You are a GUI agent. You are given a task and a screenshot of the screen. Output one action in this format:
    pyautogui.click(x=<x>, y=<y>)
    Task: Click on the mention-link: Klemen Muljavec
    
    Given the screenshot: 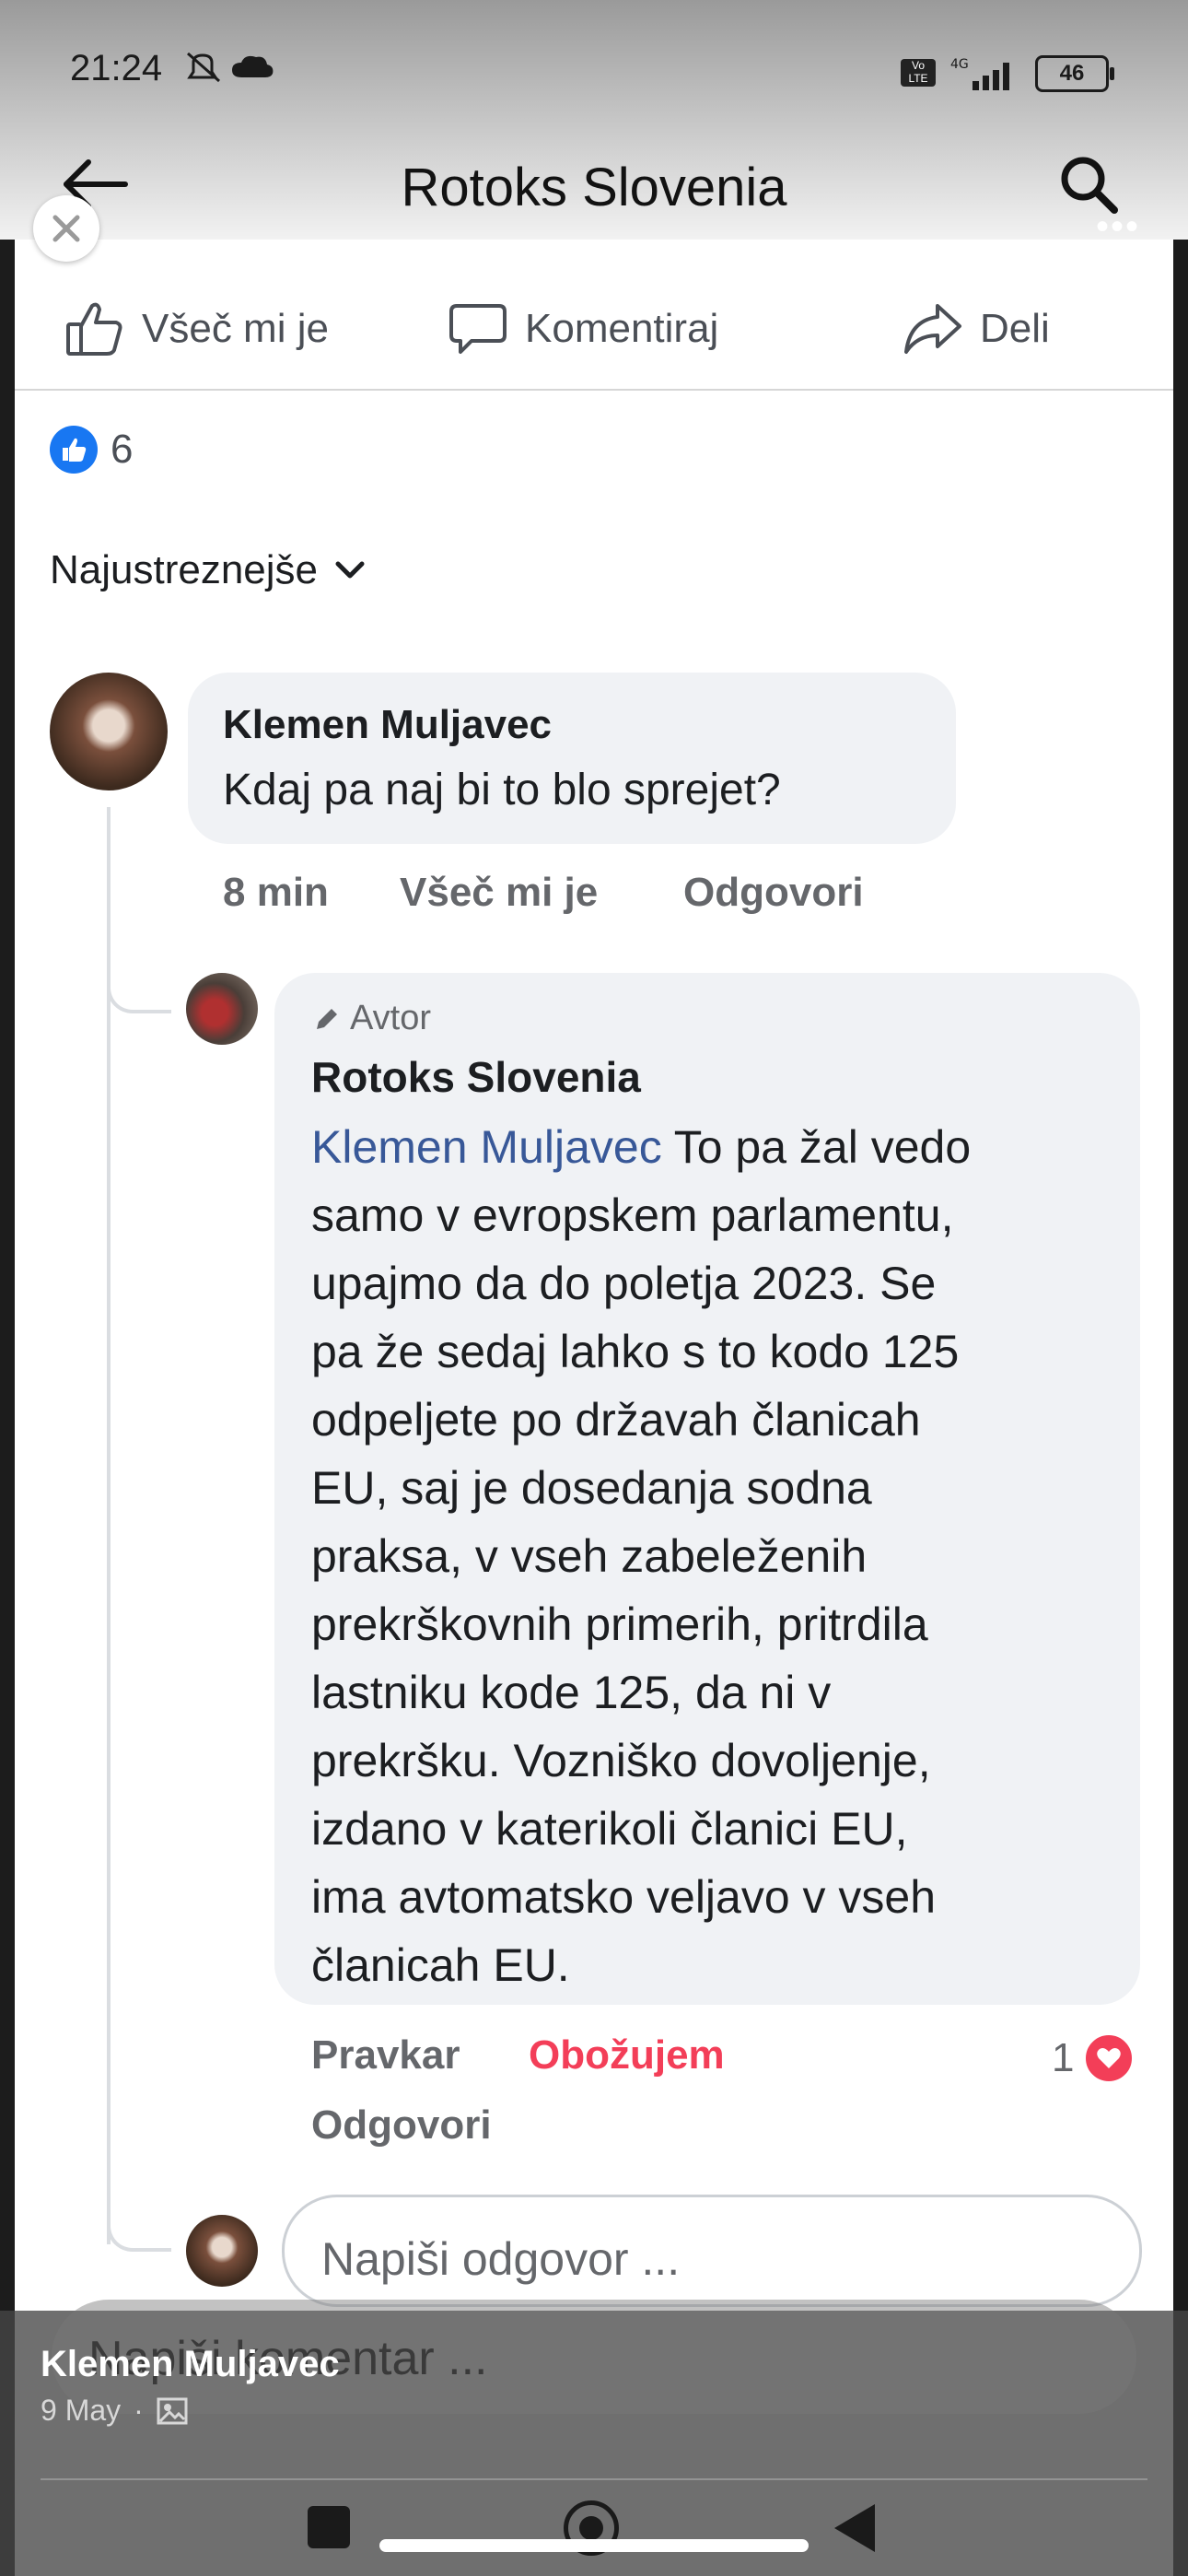 What is the action you would take?
    pyautogui.click(x=486, y=1147)
    